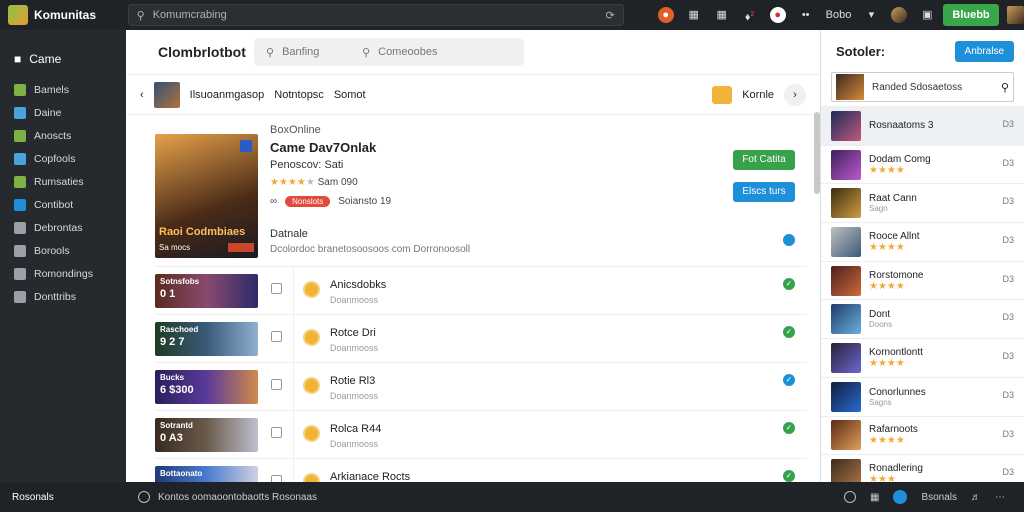 The width and height of the screenshot is (1024, 512). I want to click on sidebar-item: Anoscts, so click(63, 135).